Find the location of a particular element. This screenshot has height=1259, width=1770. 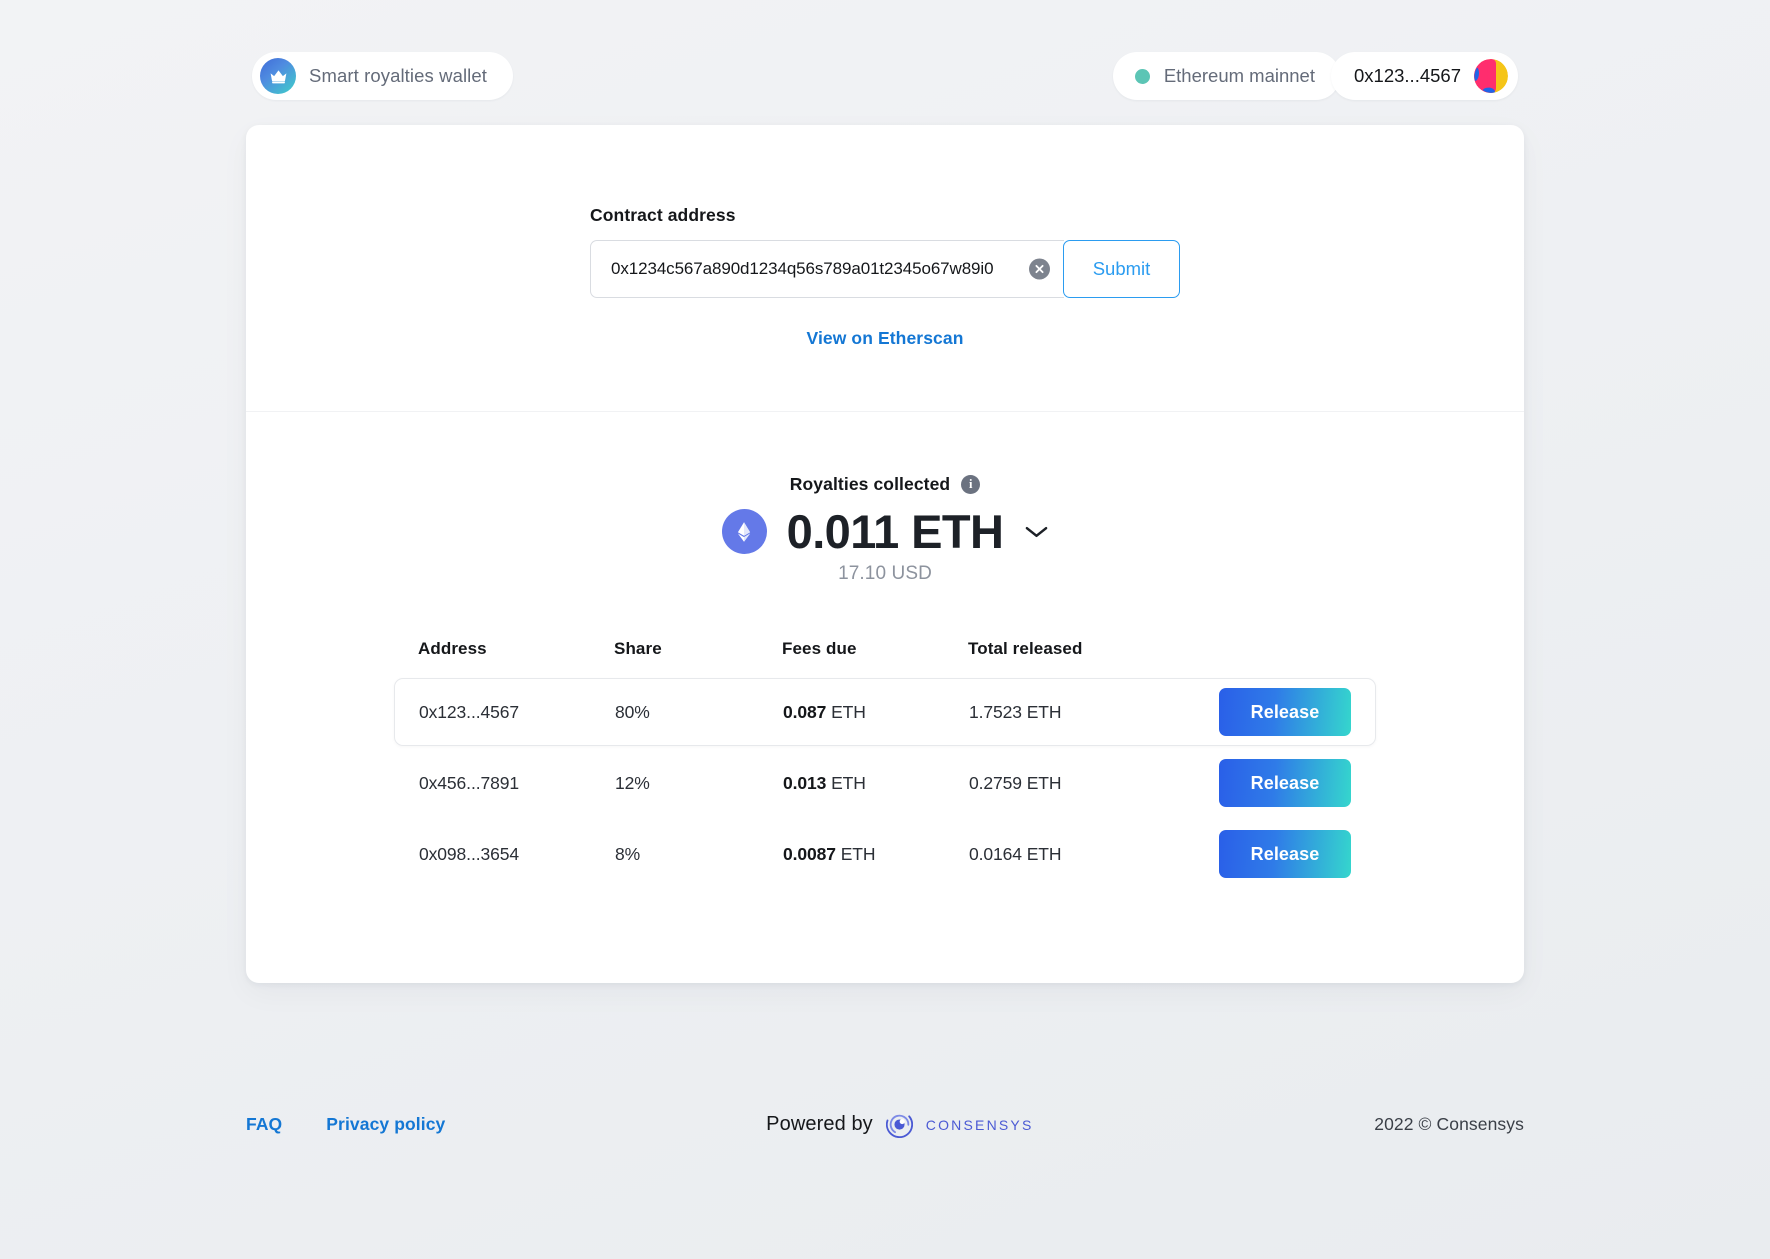

account-blockie-avatar is located at coordinates (1491, 76).